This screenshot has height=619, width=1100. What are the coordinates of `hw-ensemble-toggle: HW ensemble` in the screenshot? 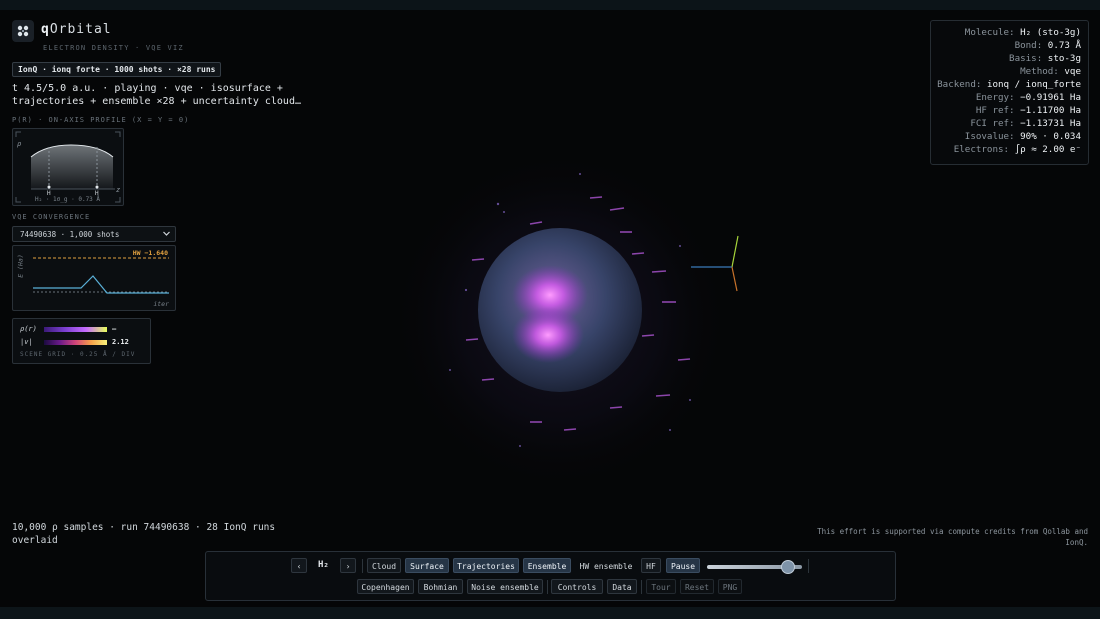 It's located at (606, 565).